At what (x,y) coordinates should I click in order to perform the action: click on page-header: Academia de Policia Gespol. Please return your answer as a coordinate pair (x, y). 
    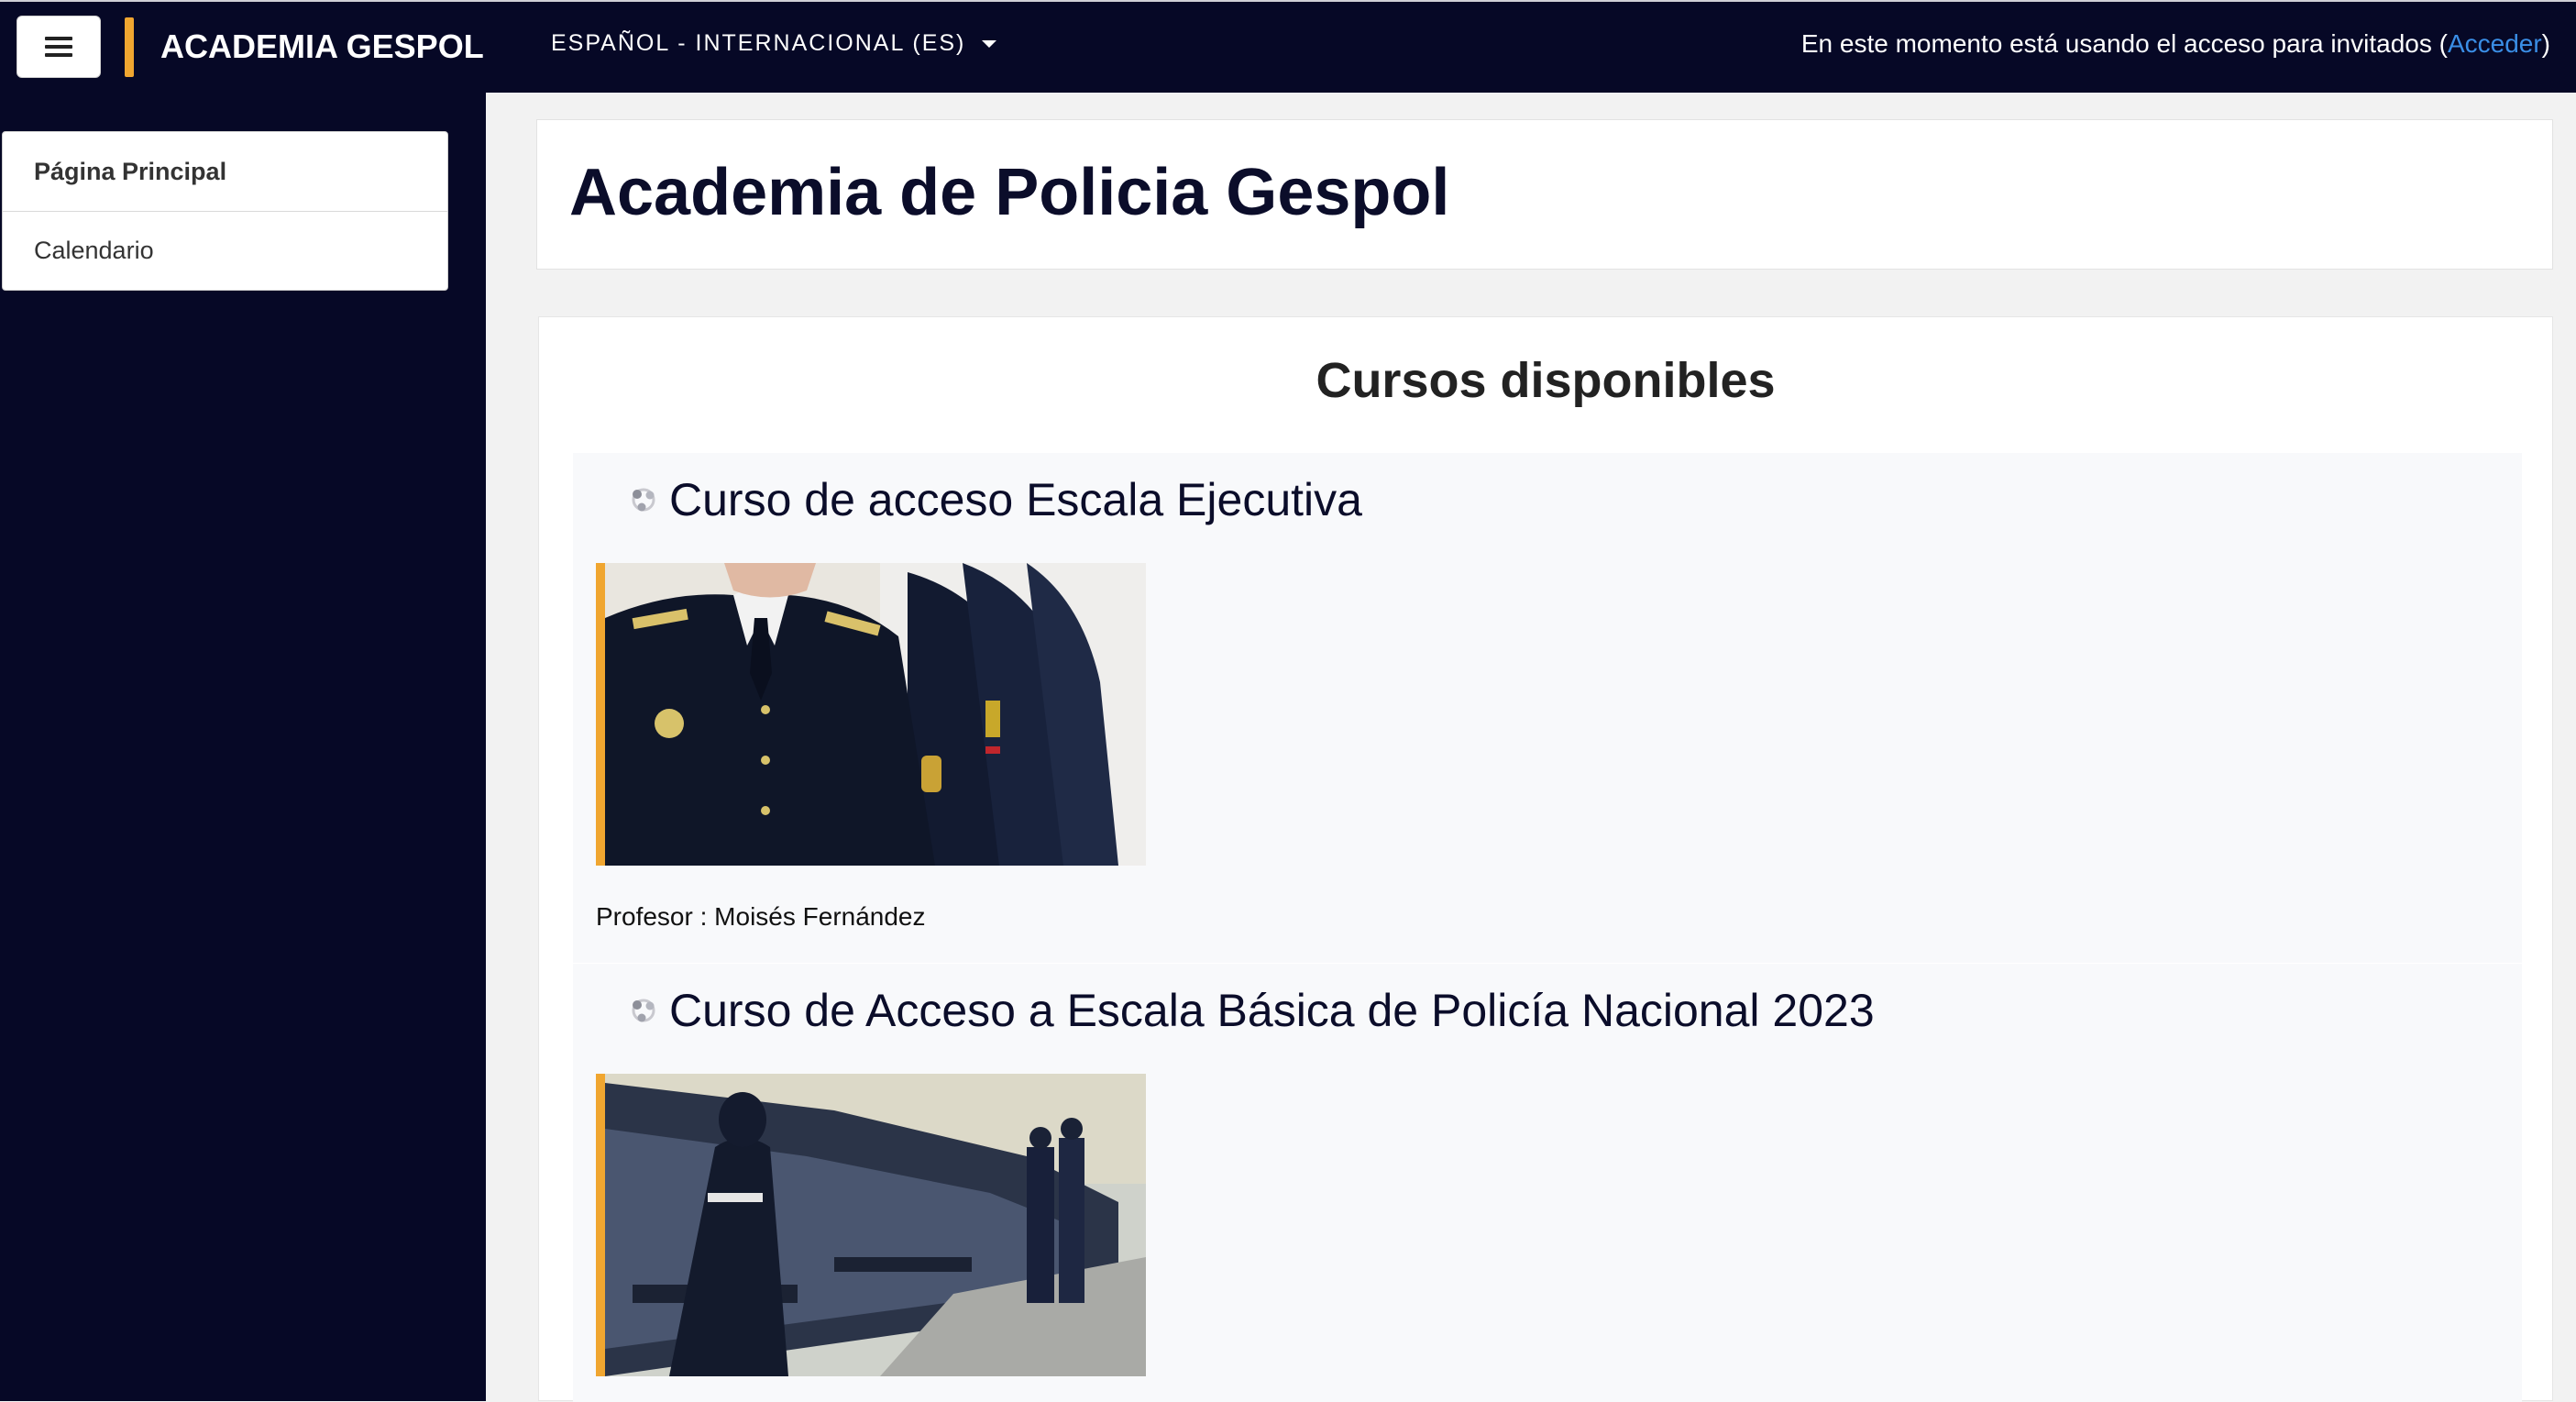
    Looking at the image, I should click on (1544, 195).